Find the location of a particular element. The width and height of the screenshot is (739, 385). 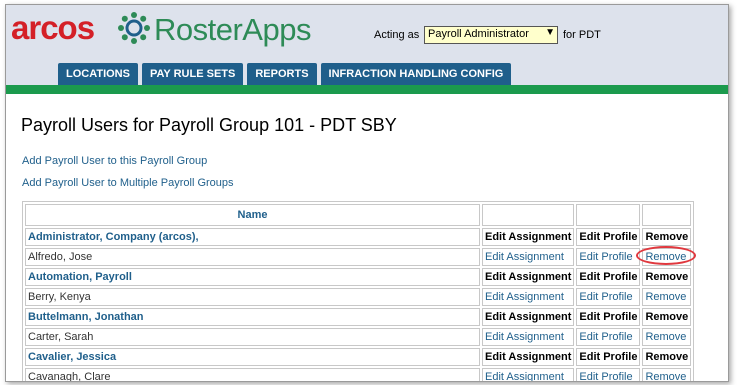

tab-pay-rule-sets: PAY RULE SETS is located at coordinates (192, 74).